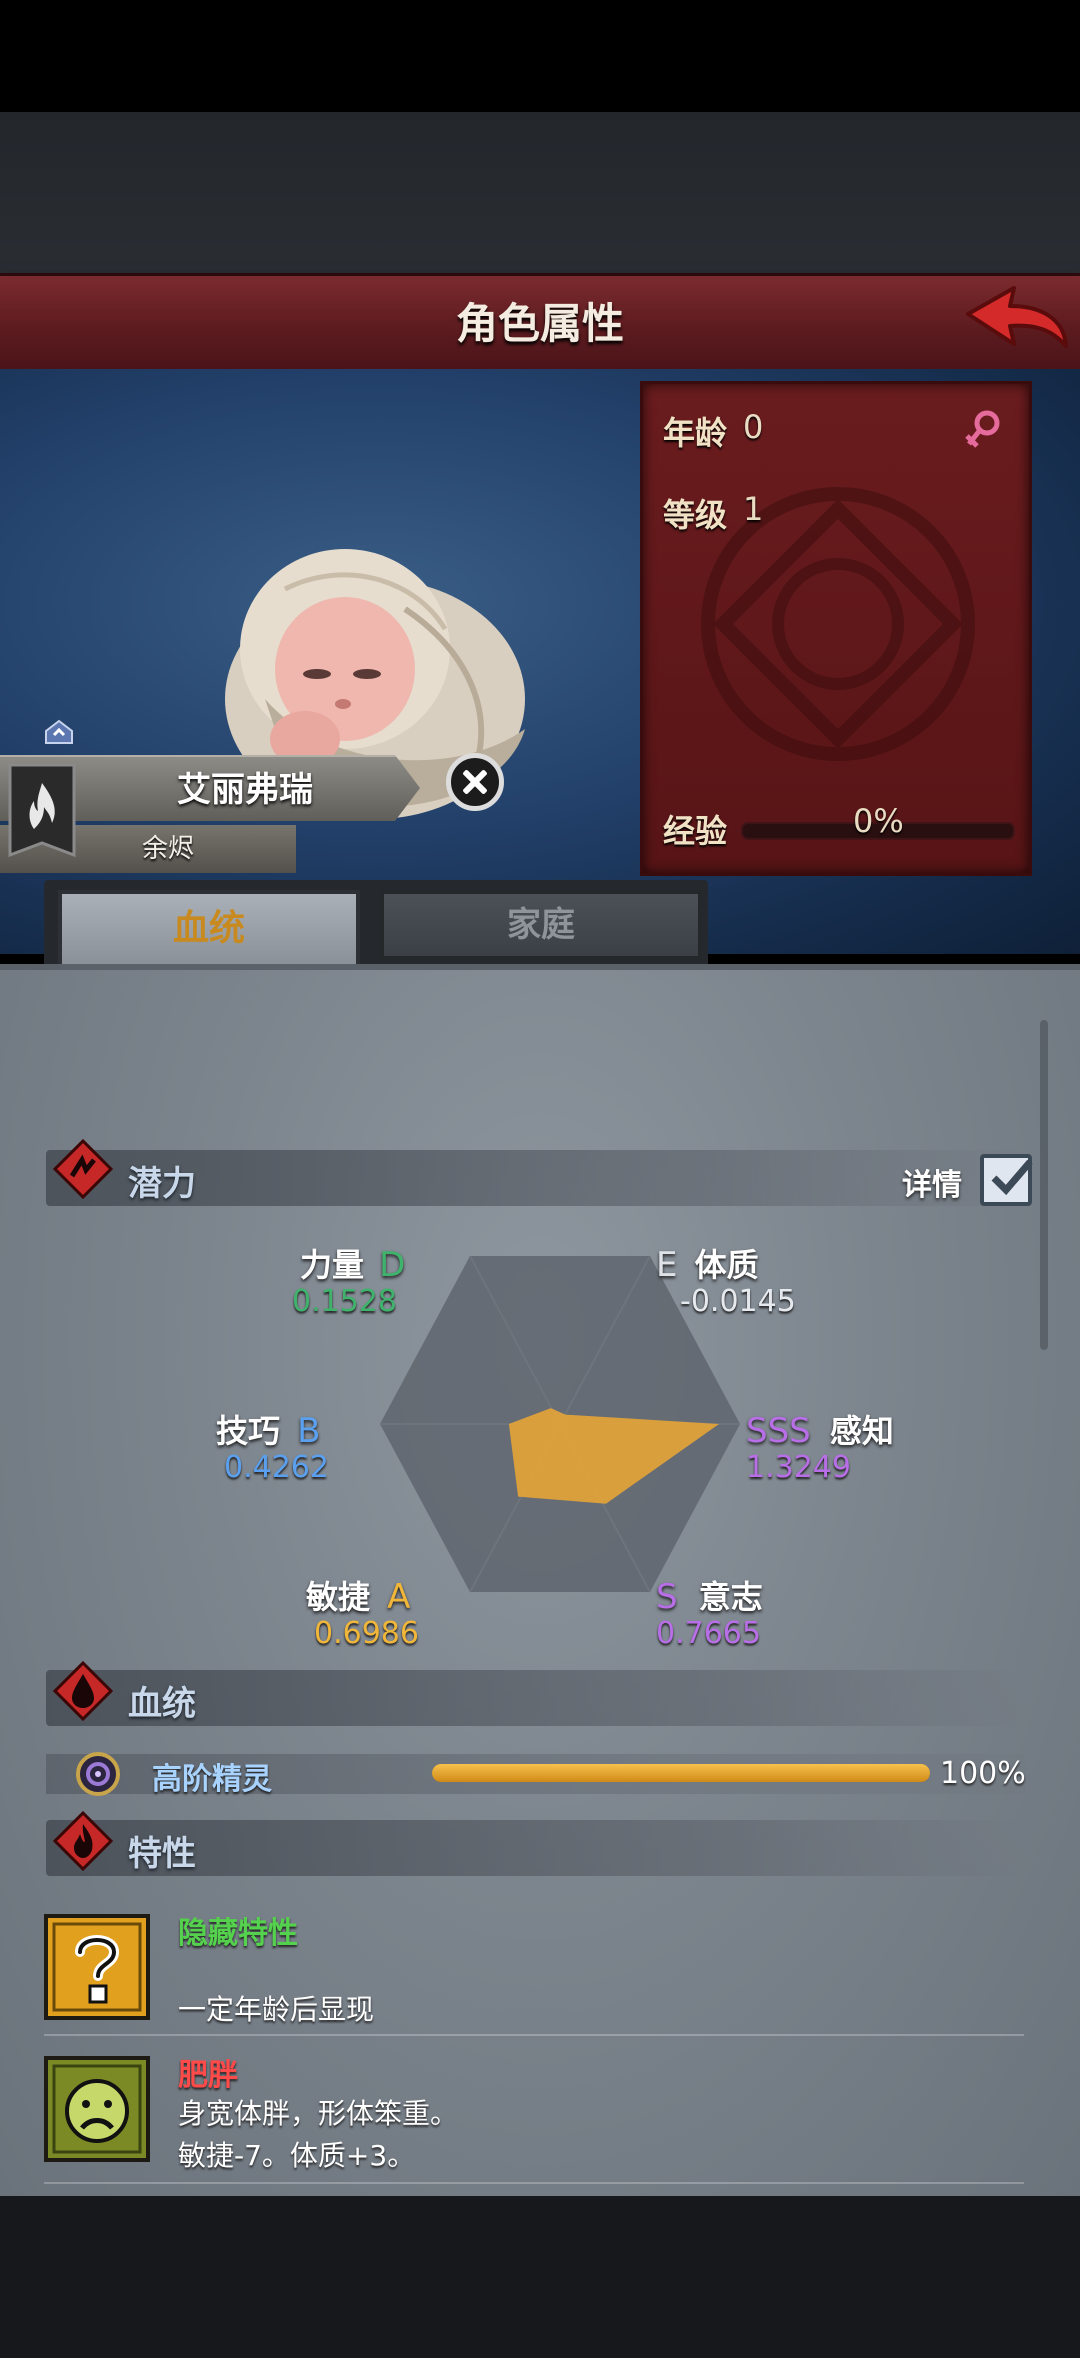  I want to click on exp-label: 经验, so click(695, 831).